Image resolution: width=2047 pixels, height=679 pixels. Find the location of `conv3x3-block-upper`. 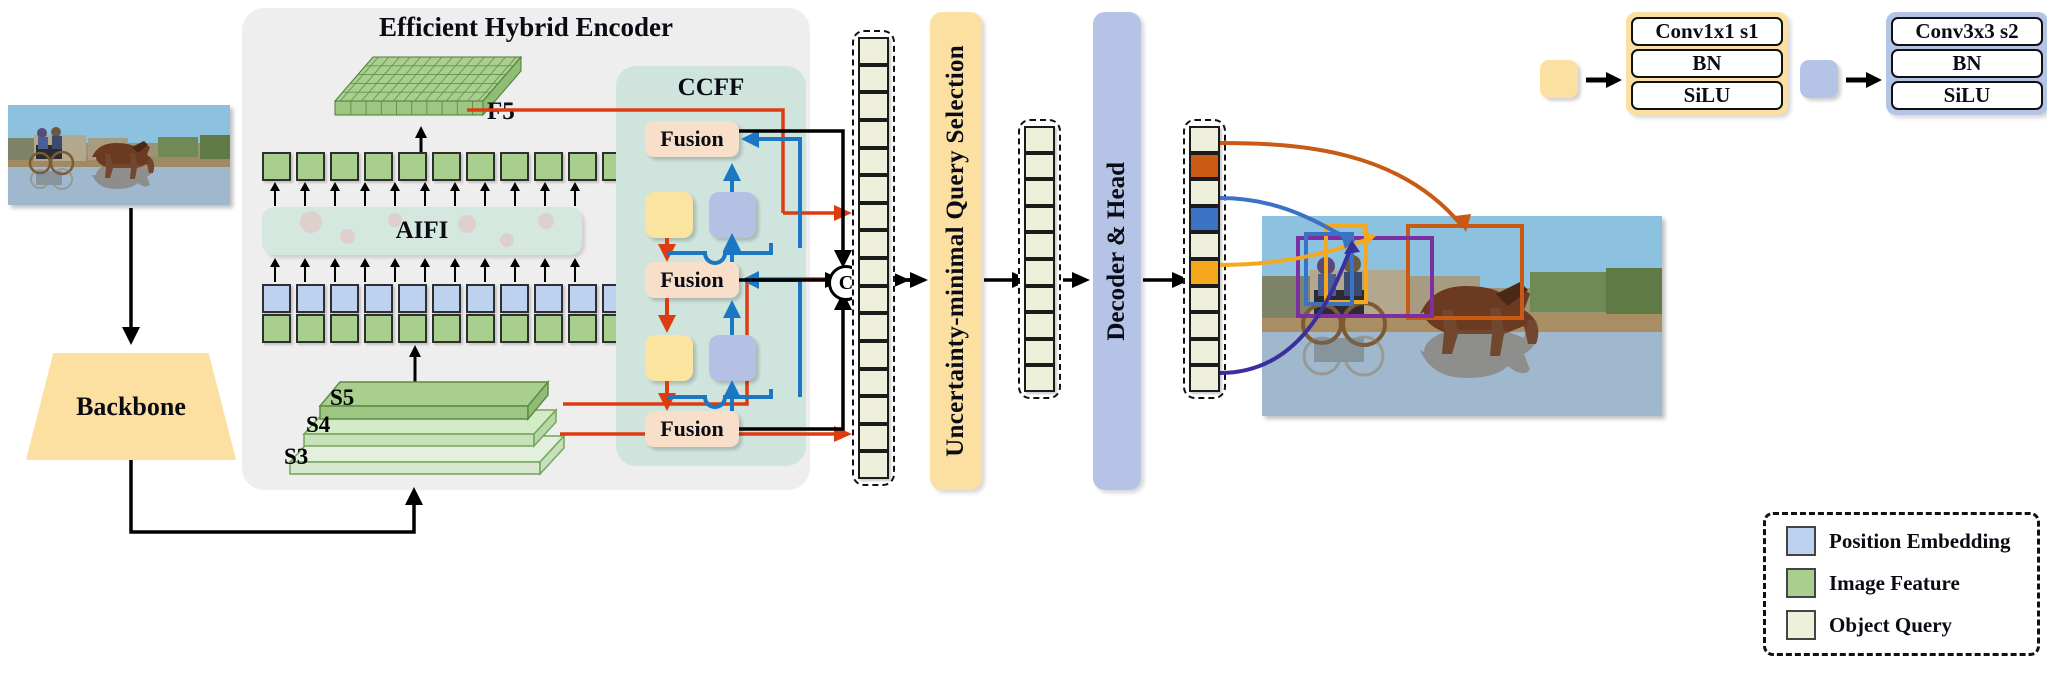

conv3x3-block-upper is located at coordinates (732, 215).